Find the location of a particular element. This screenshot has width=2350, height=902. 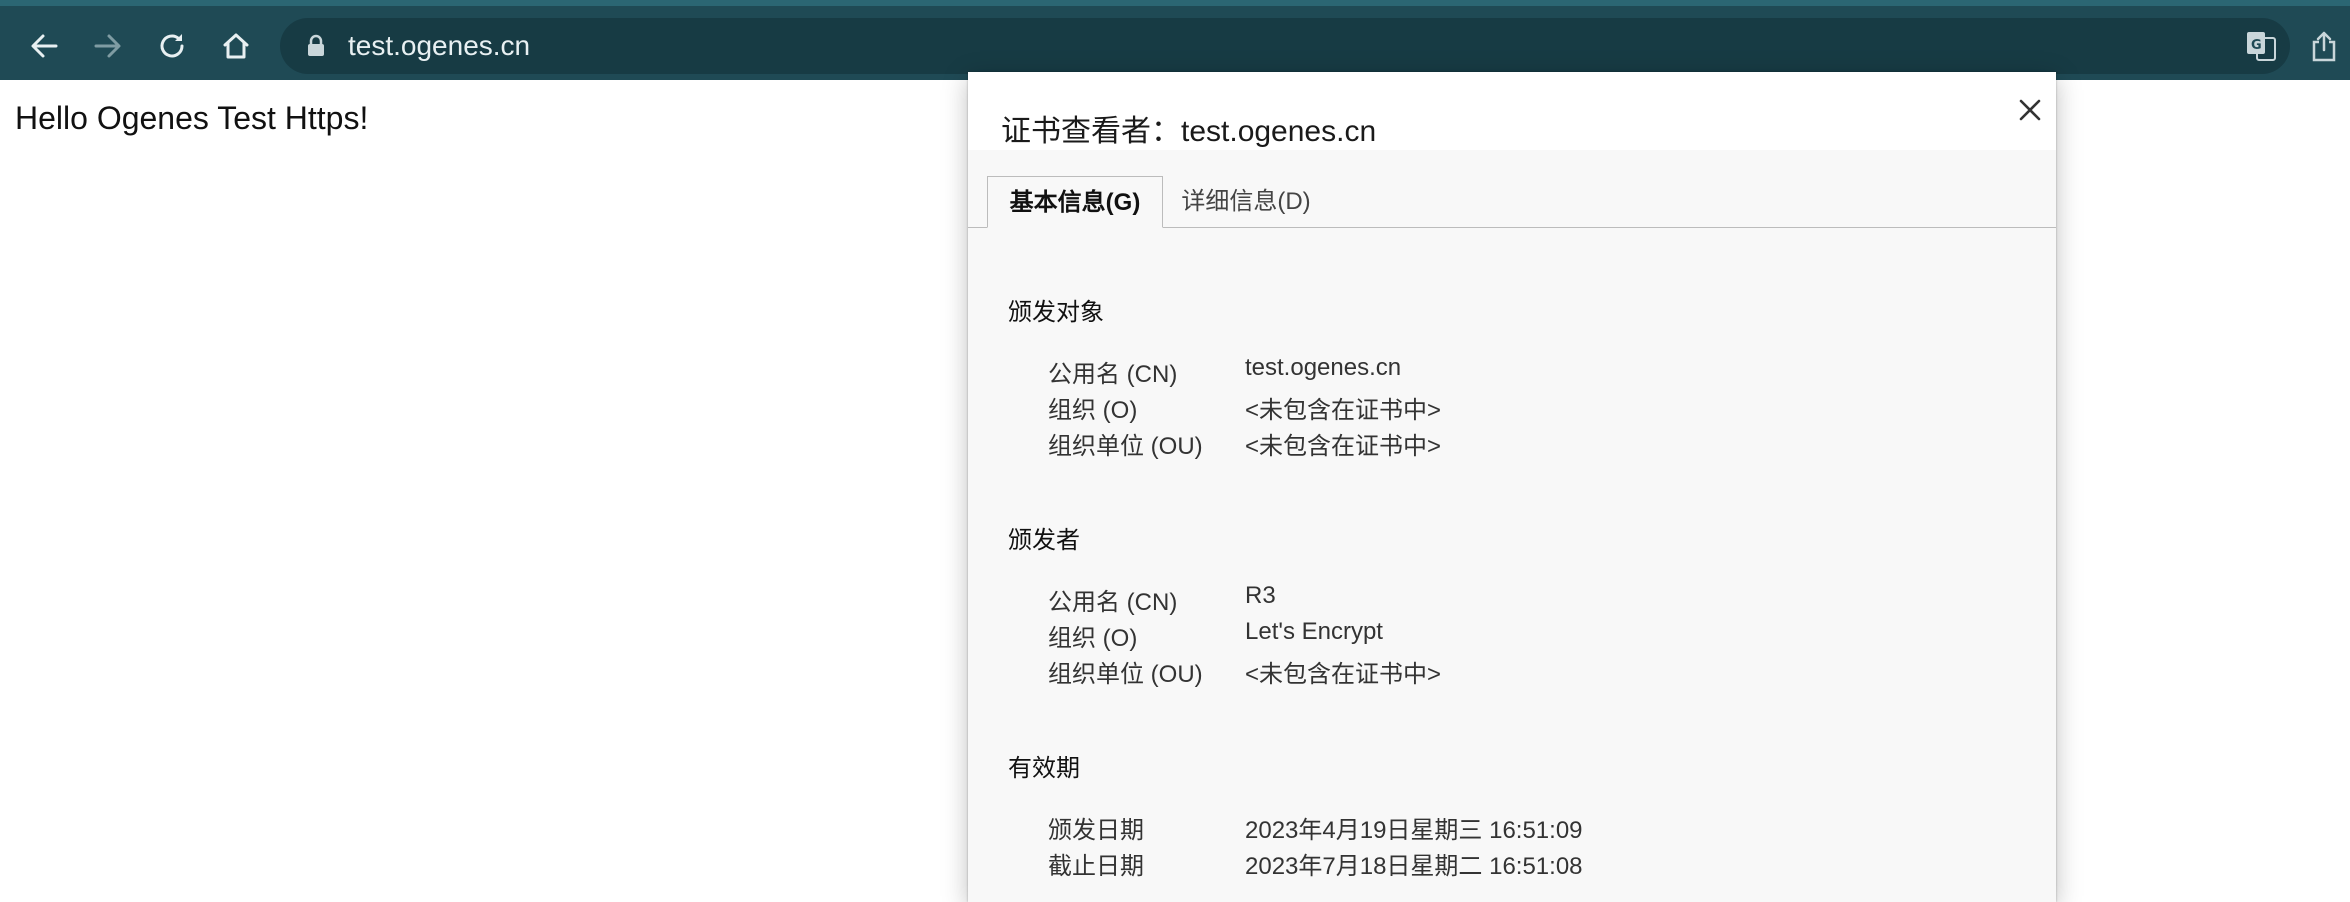

field-value: test.ogenes.cn is located at coordinates (1323, 367).